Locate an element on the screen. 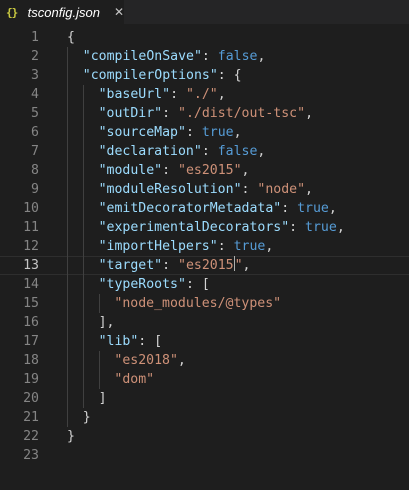 This screenshot has height=490, width=409. code-token: ] is located at coordinates (102, 398).